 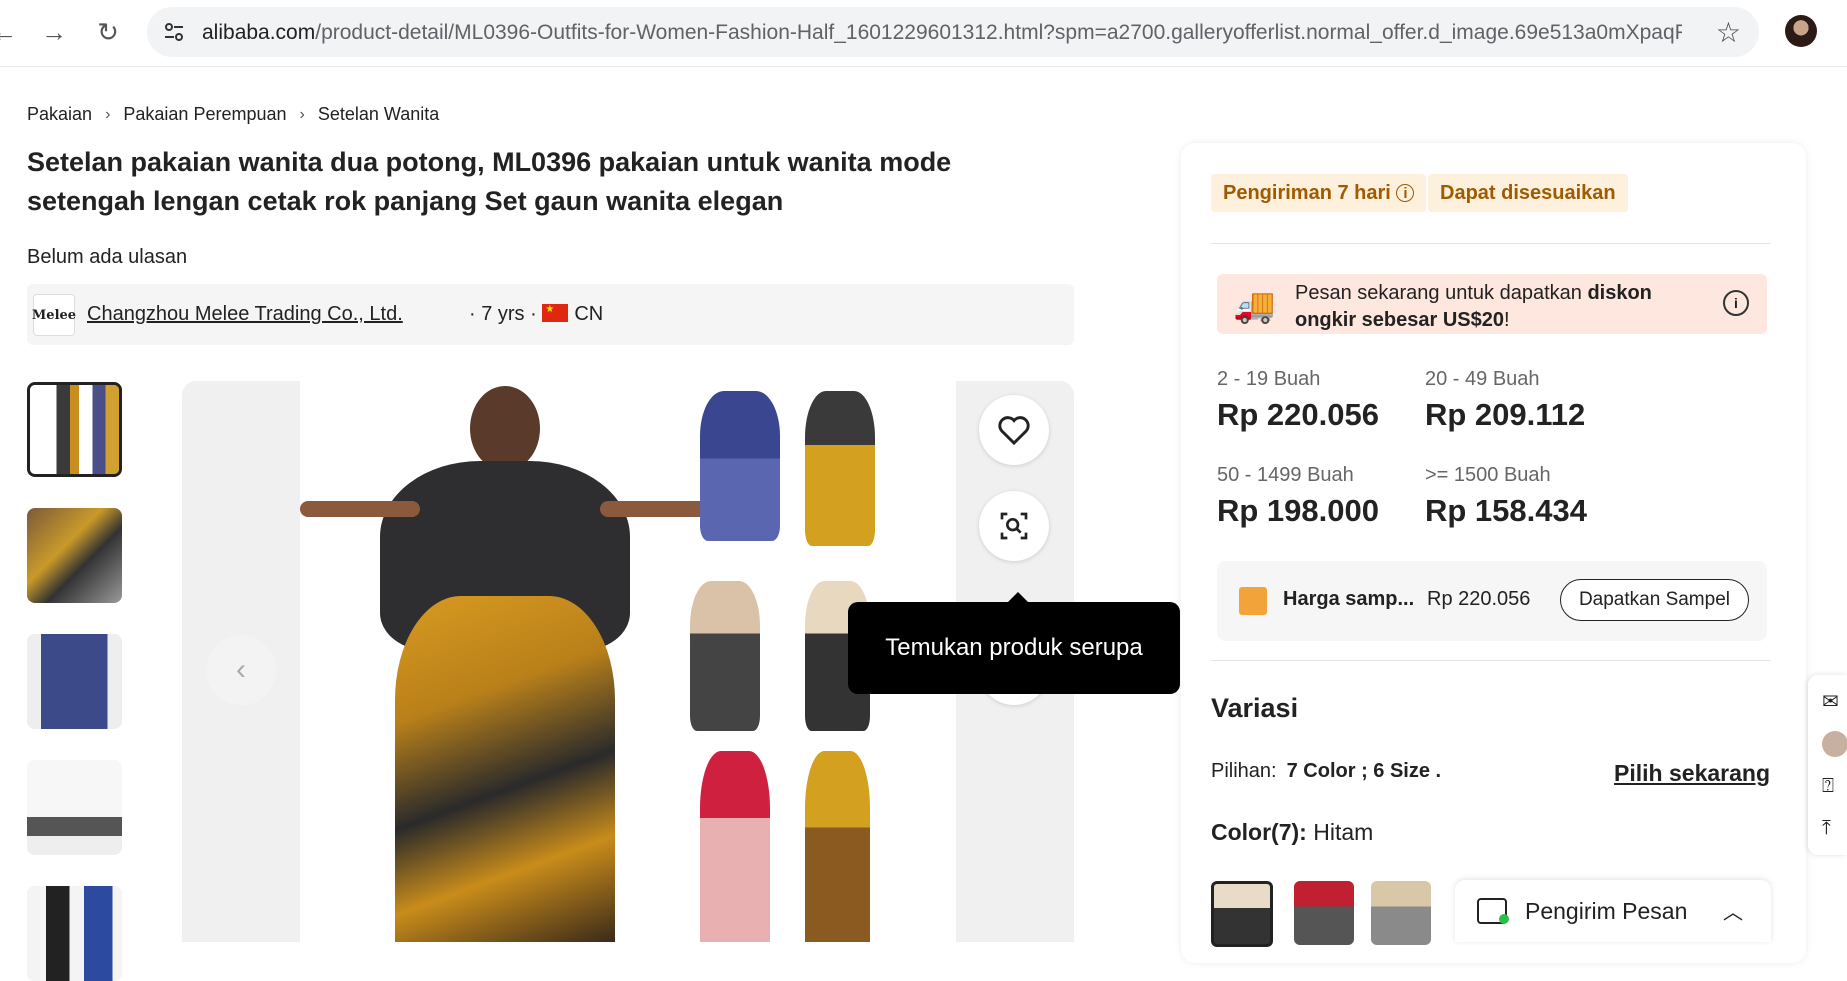 I want to click on messenger-label: Pengirim Pesan, so click(x=1606, y=911).